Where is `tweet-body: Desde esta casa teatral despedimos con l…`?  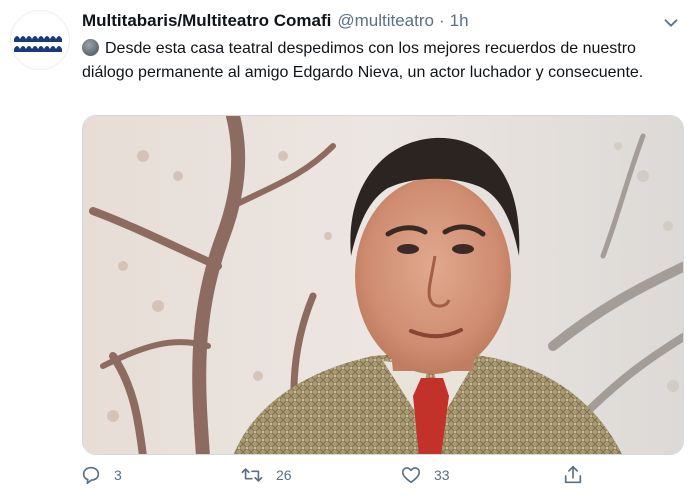 tweet-body: Desde esta casa teatral despedimos con l… is located at coordinates (363, 60).